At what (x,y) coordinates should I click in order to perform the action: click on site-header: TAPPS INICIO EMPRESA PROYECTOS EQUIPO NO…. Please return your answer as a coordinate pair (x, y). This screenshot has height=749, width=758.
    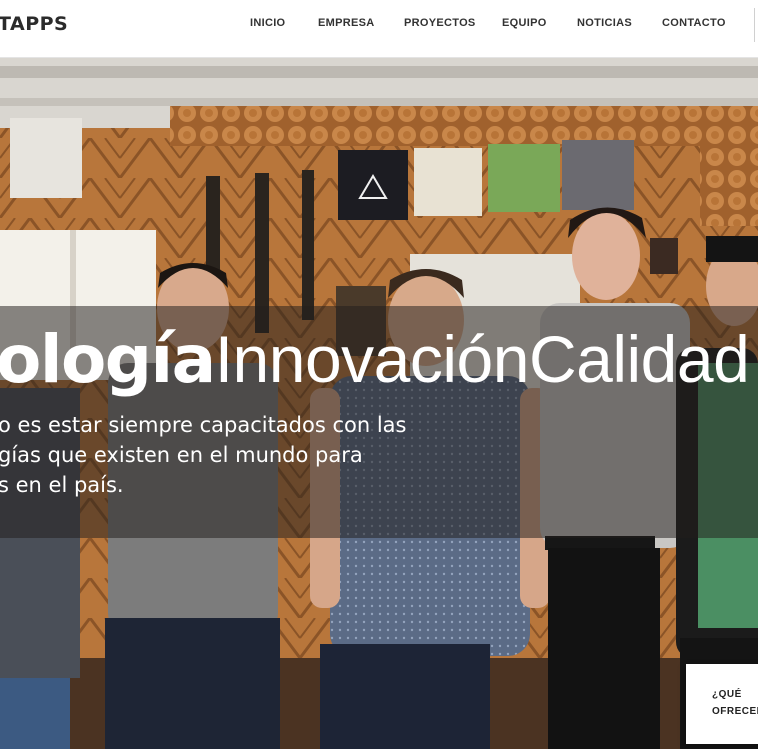
    Looking at the image, I should click on (379, 29).